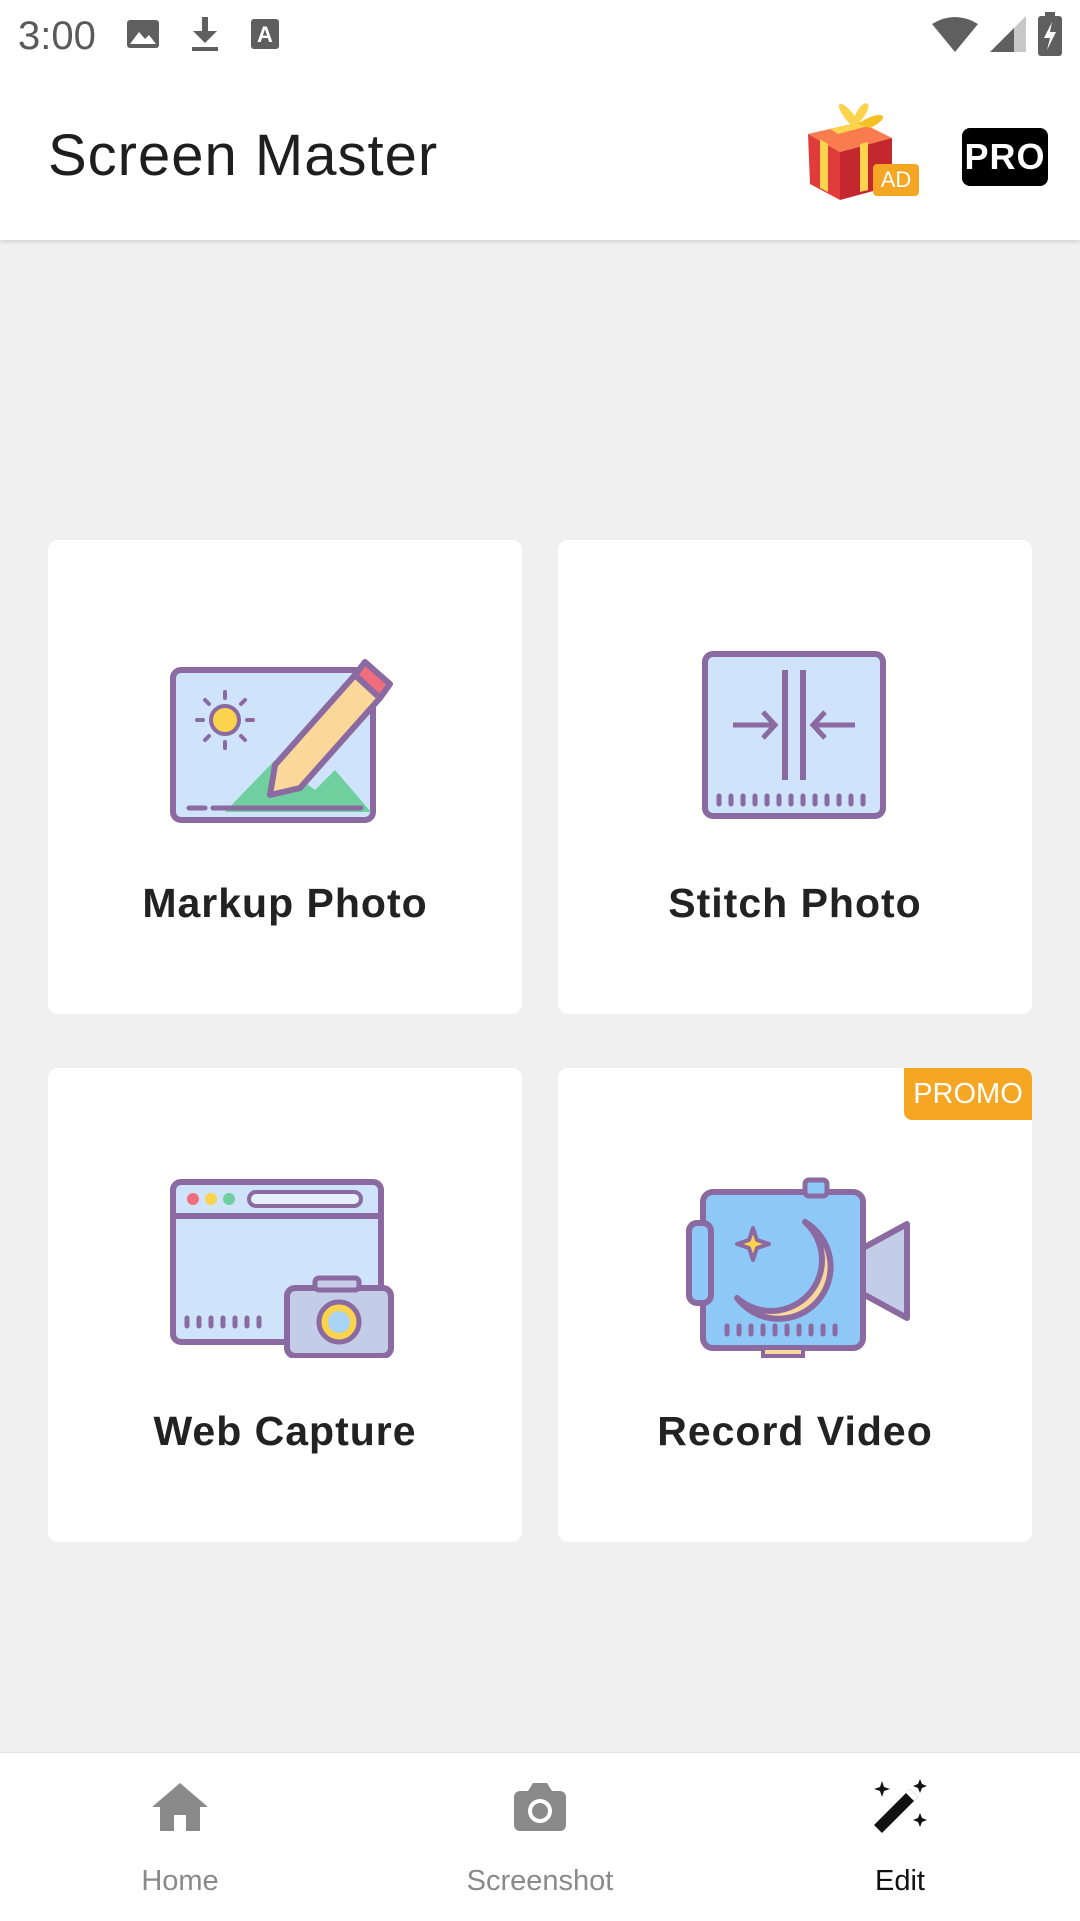 This screenshot has height=1921, width=1080. I want to click on nav-label: Home, so click(180, 1881).